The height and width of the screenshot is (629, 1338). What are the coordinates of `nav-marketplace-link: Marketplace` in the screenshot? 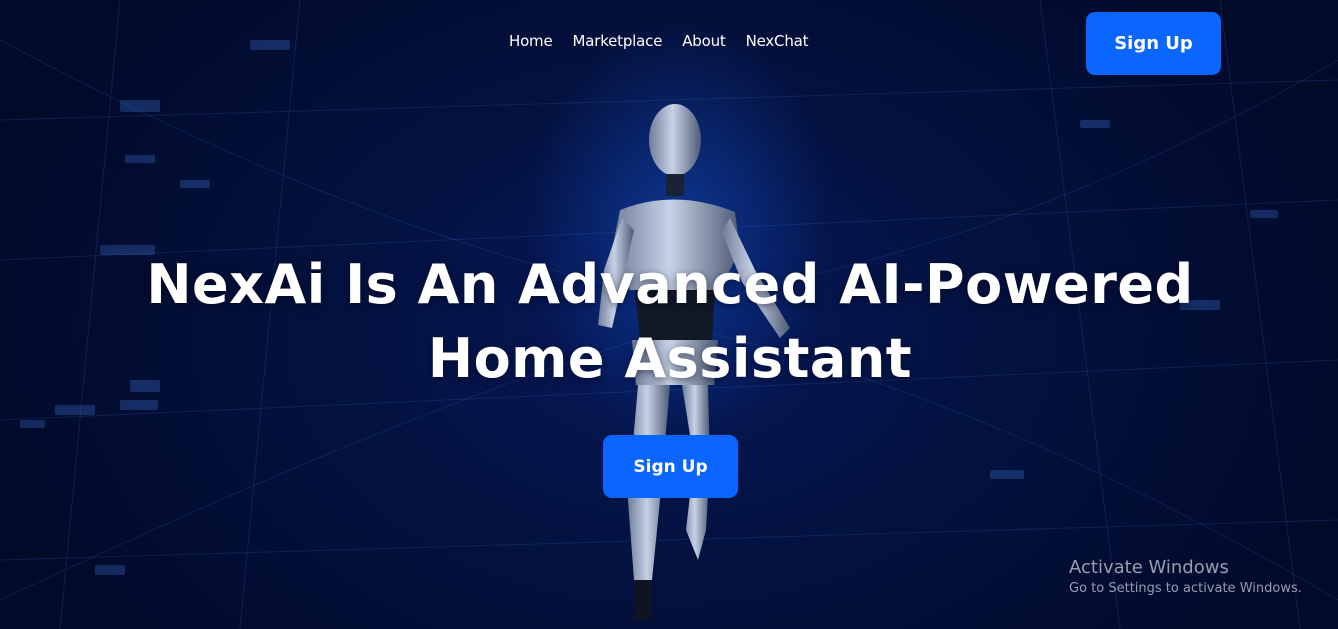 It's located at (618, 41).